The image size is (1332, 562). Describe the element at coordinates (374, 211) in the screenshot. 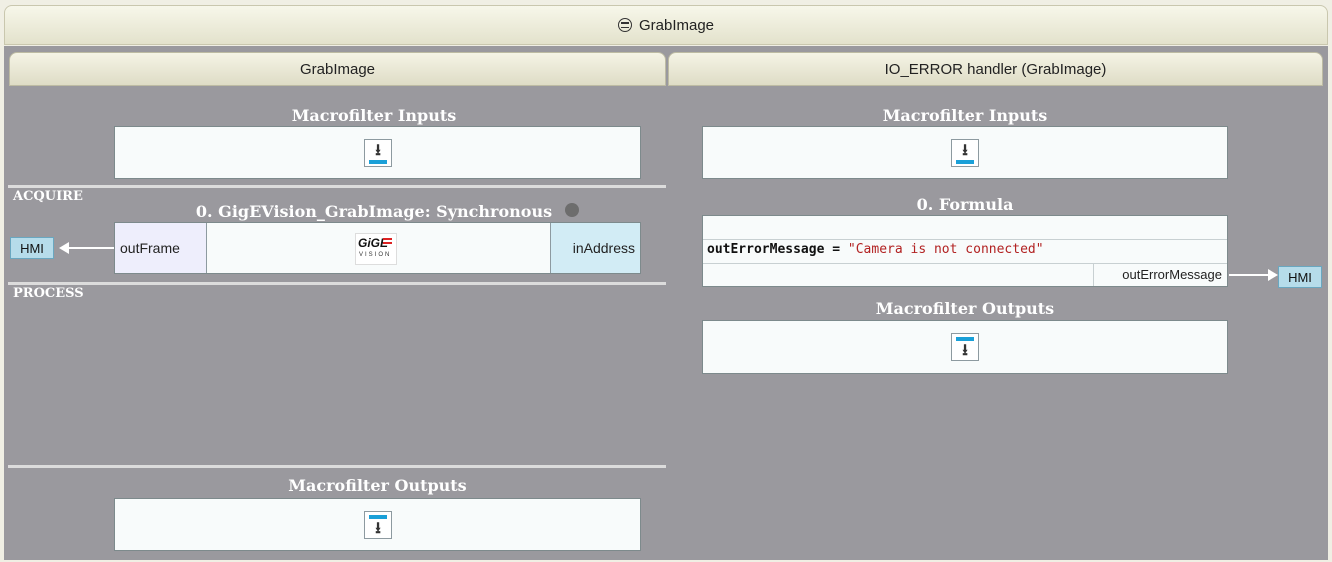

I see `filter-title: 0. GigEVision_GrabImage: Synchronous` at that location.